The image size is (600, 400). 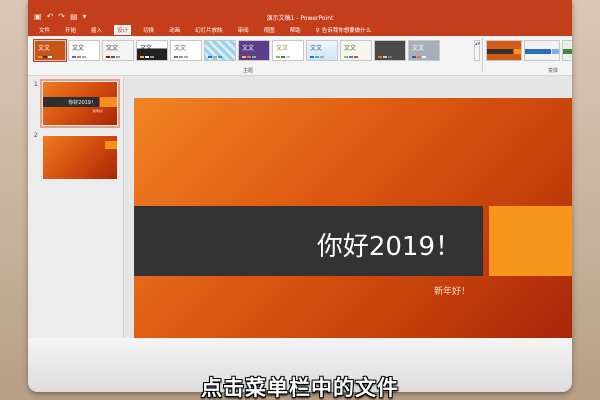 What do you see at coordinates (553, 71) in the screenshot?
I see `variants-group-label: 变体` at bounding box center [553, 71].